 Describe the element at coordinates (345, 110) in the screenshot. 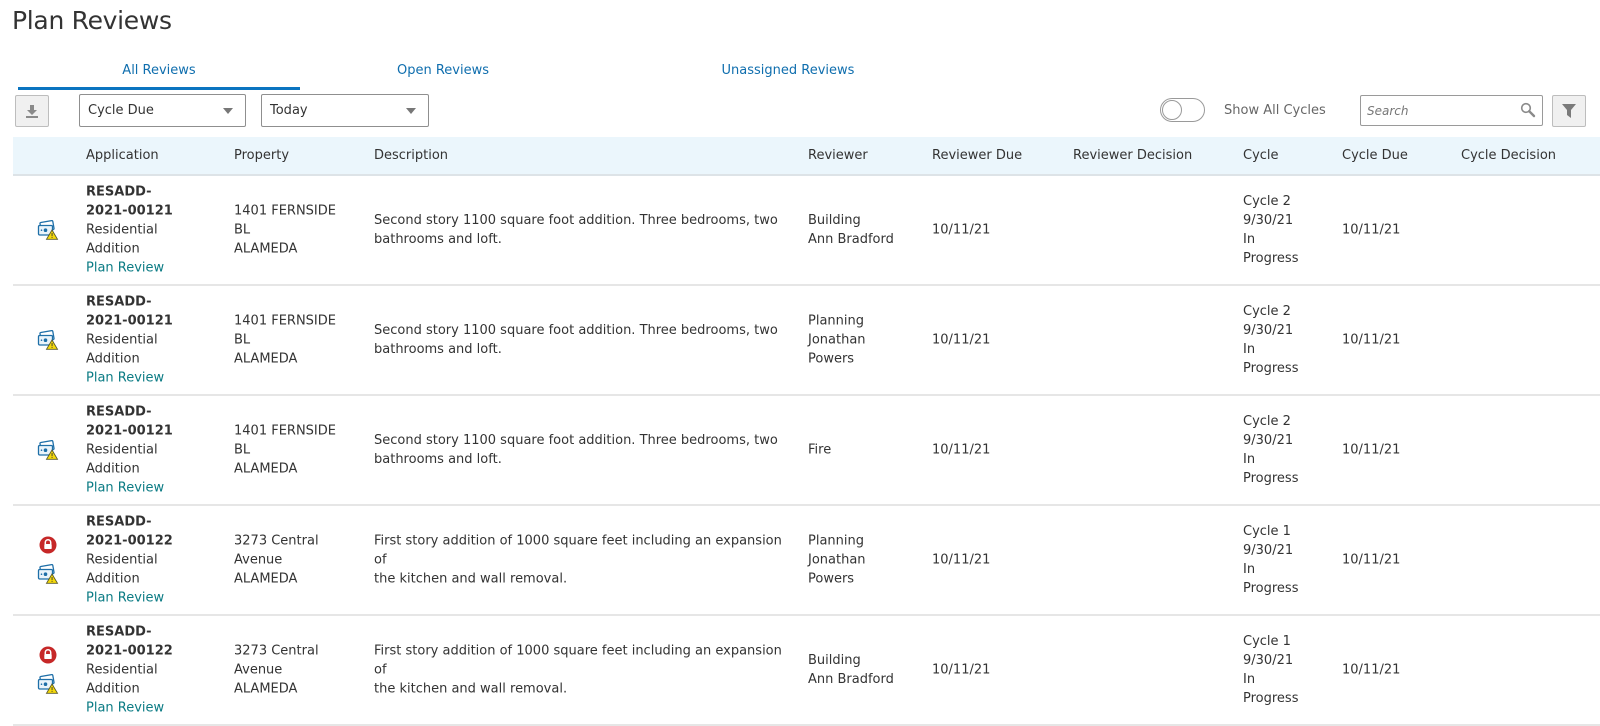

I see `date-range-select: Today` at that location.